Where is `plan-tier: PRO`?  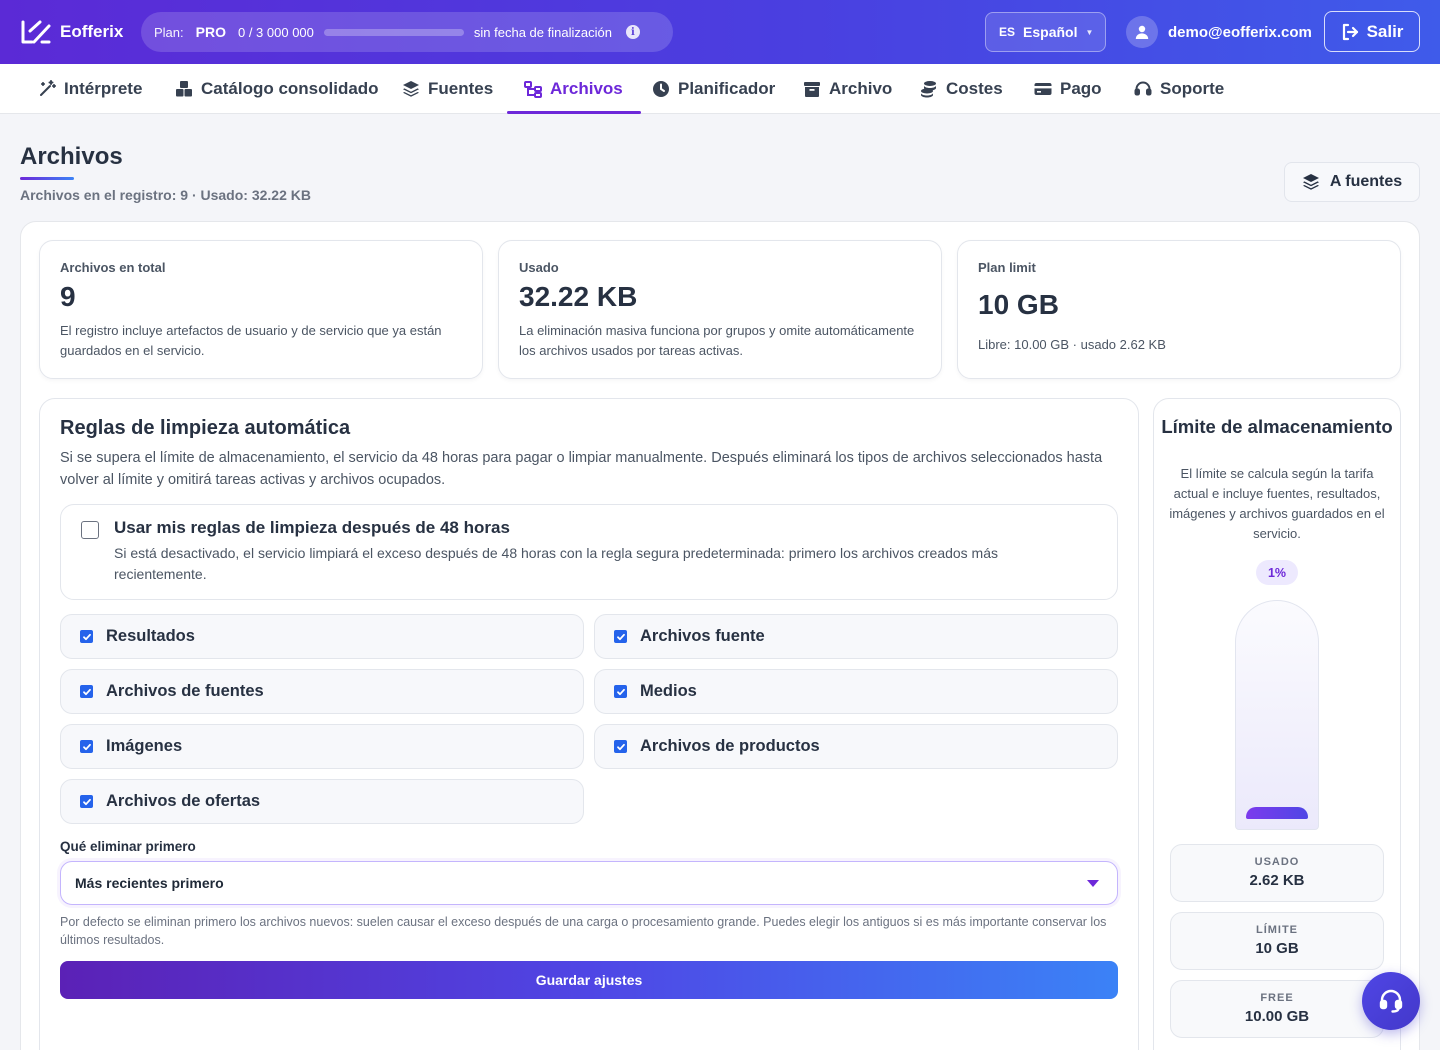
plan-tier: PRO is located at coordinates (210, 32).